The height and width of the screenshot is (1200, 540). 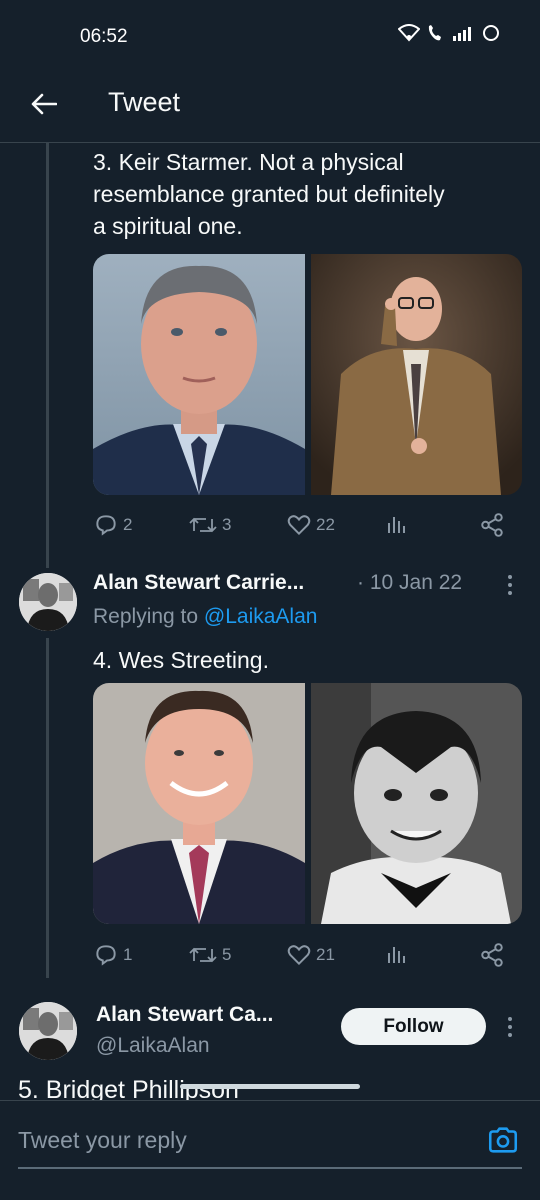 I want to click on reply-input: Tweet your reply, so click(x=270, y=1147).